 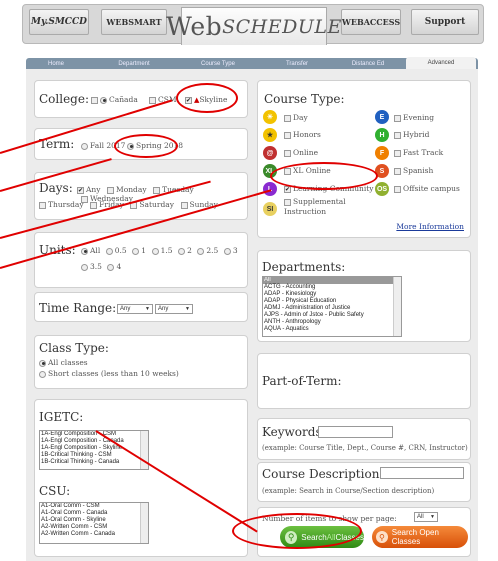 What do you see at coordinates (56, 63) in the screenshot?
I see `tab-home: Home` at bounding box center [56, 63].